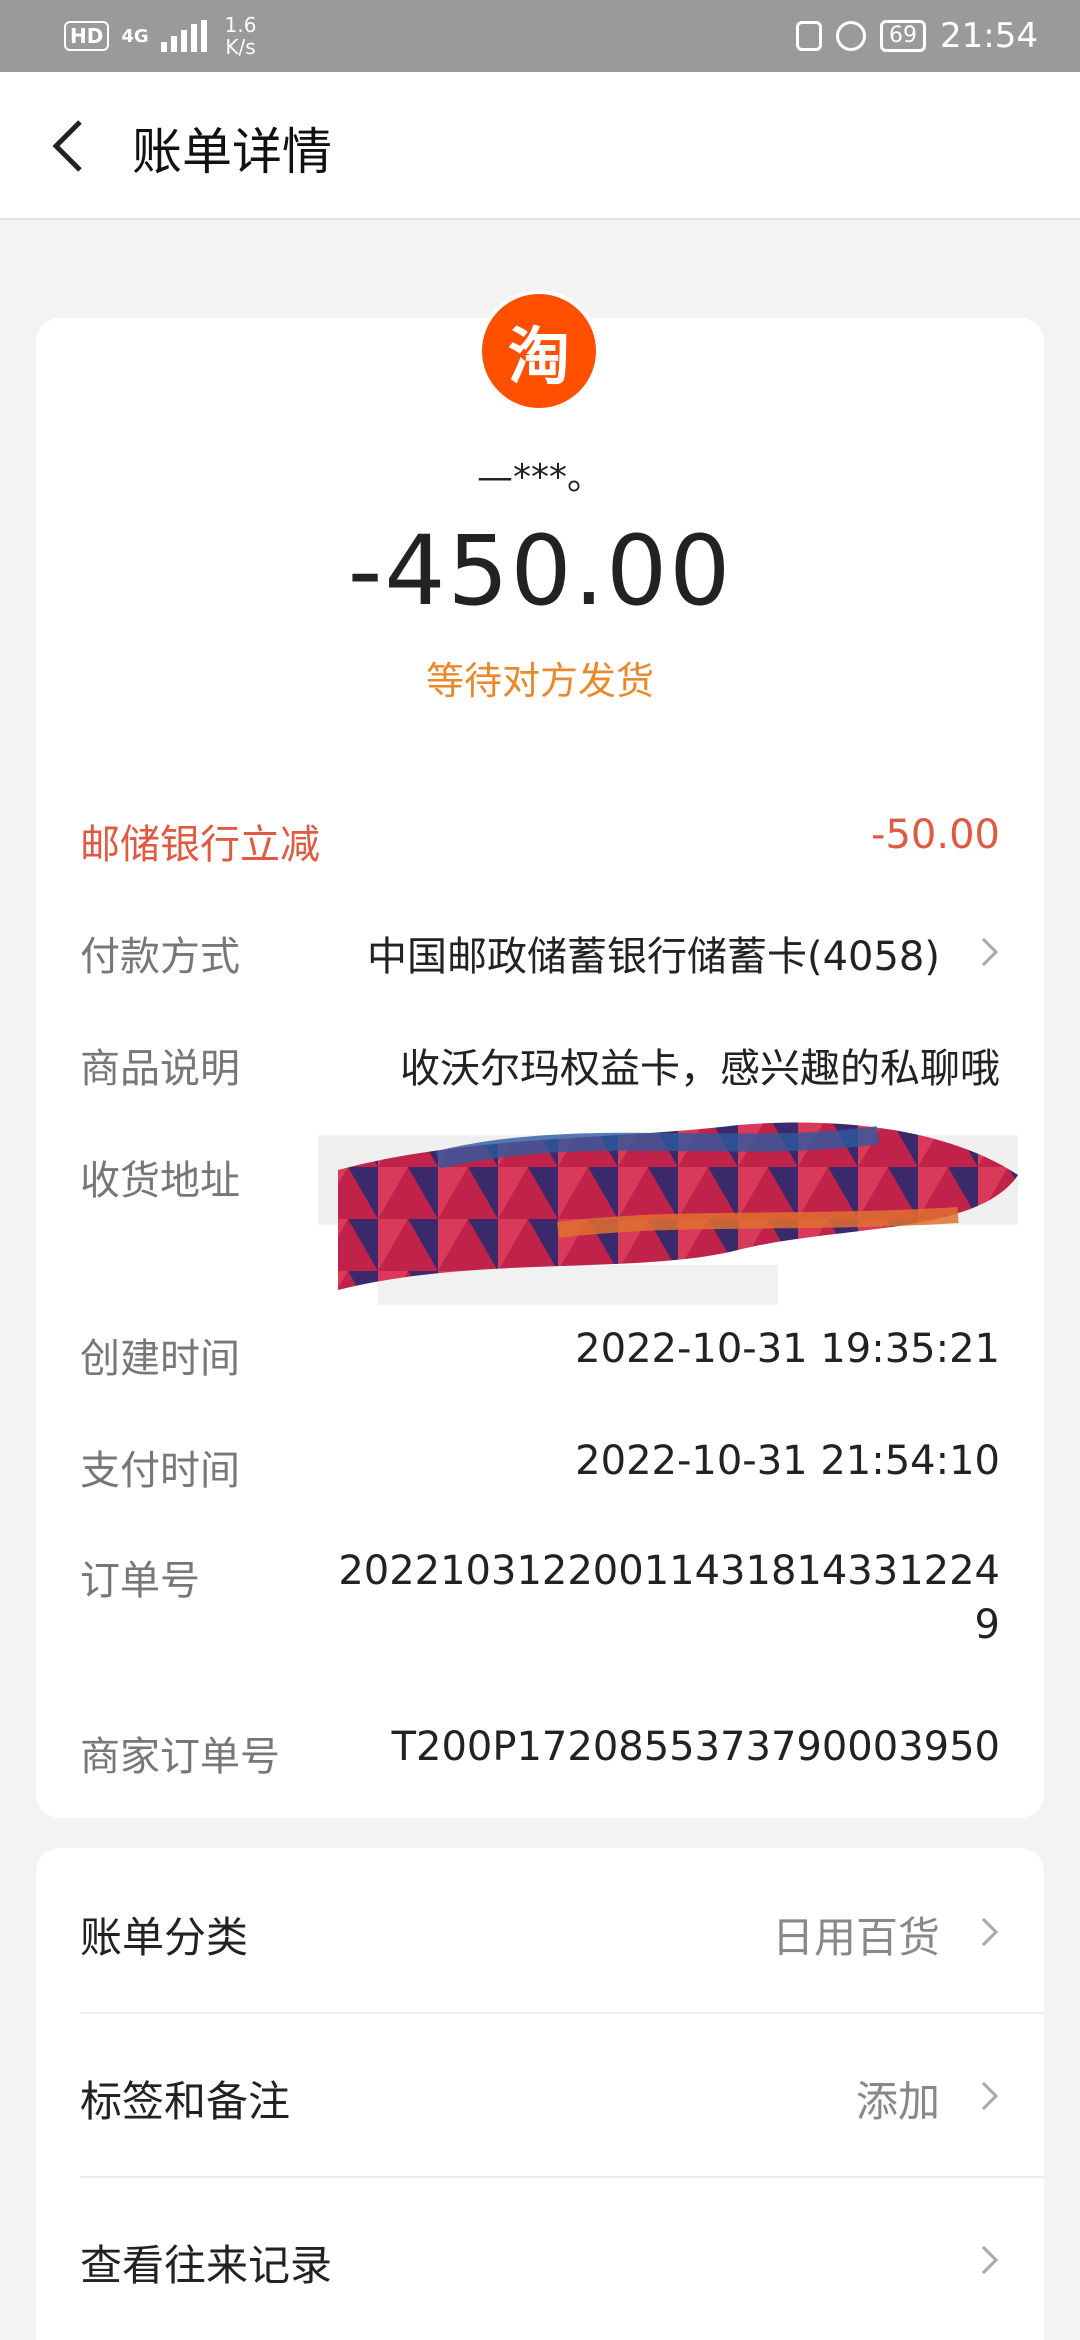  Describe the element at coordinates (695, 1747) in the screenshot. I see `merchant-order-no-value: T200P1720855373790003950` at that location.